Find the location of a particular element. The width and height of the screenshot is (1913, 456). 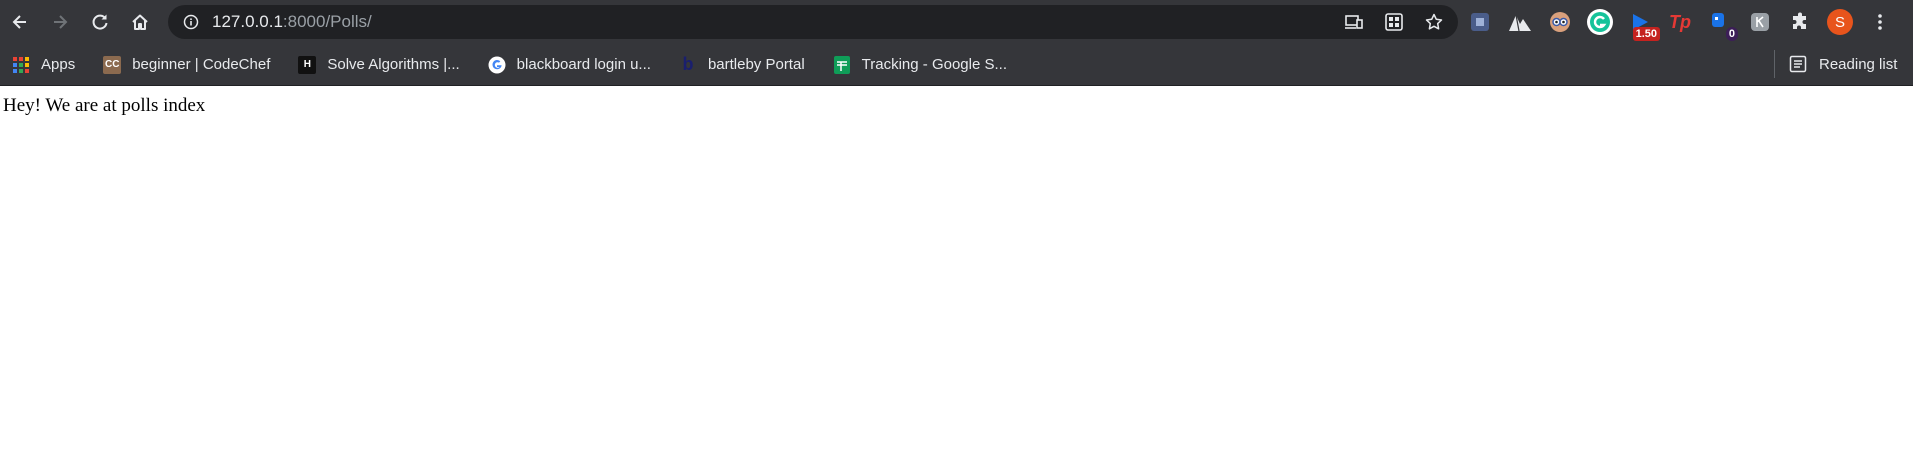

bartleby-favicon-text: b is located at coordinates (688, 64).